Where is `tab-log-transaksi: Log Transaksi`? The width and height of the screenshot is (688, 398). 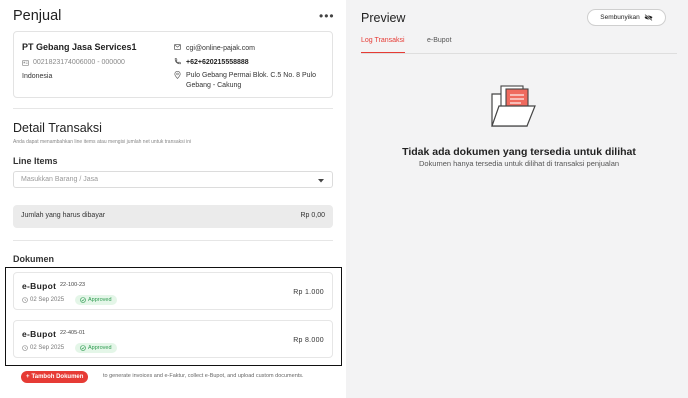 tab-log-transaksi: Log Transaksi is located at coordinates (383, 45).